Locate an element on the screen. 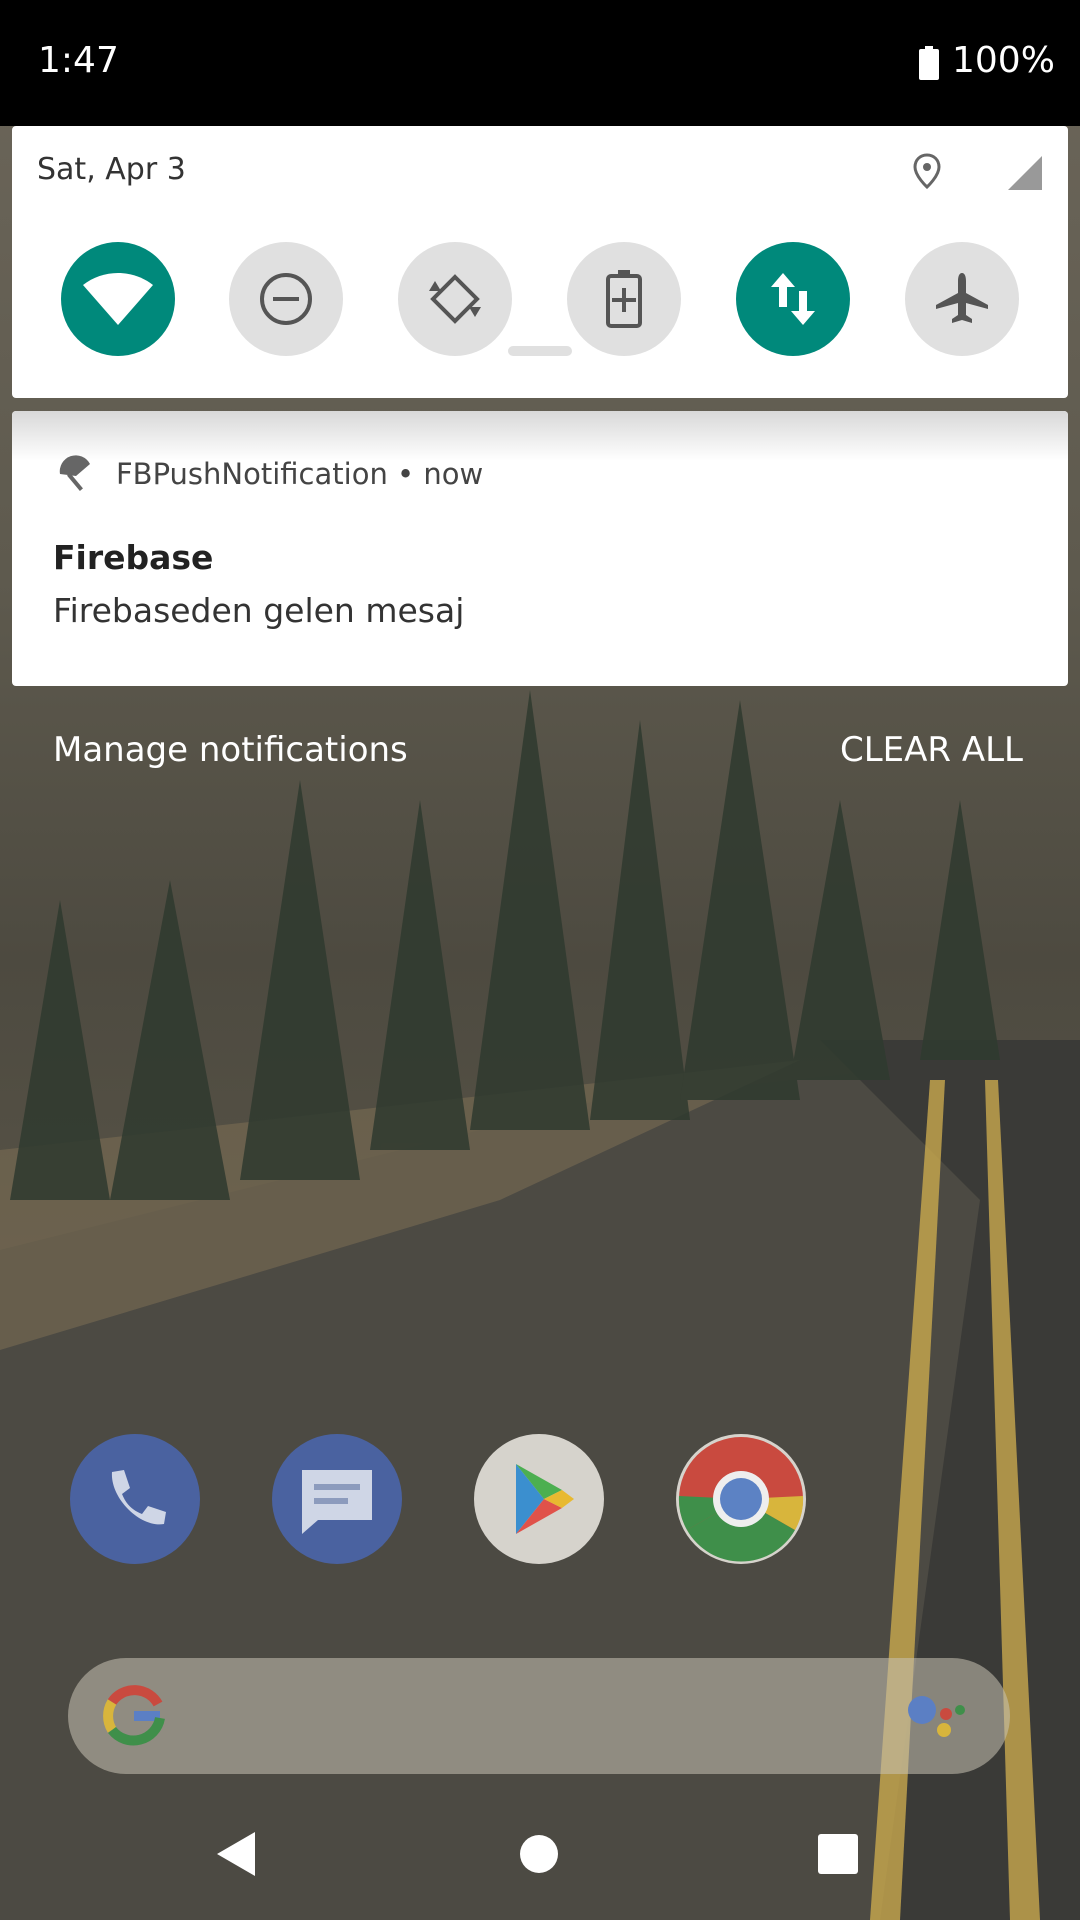 This screenshot has height=1920, width=1080. messages-icon is located at coordinates (337, 1499).